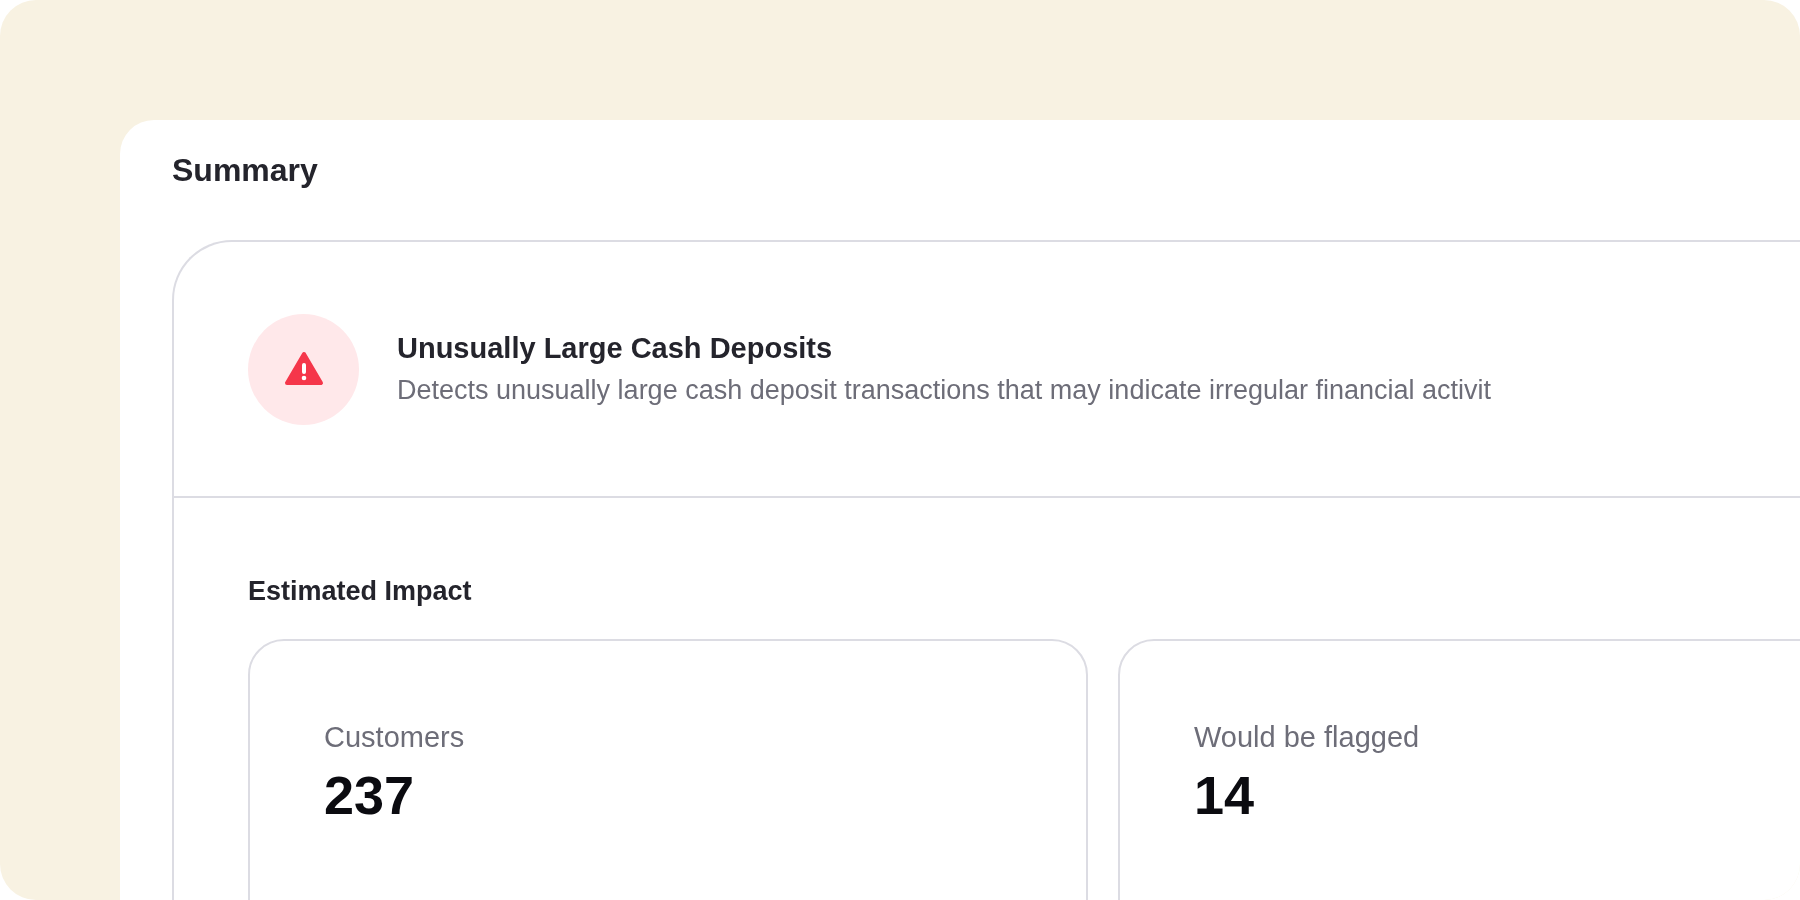  I want to click on section-title: Estimated Impact, so click(360, 591).